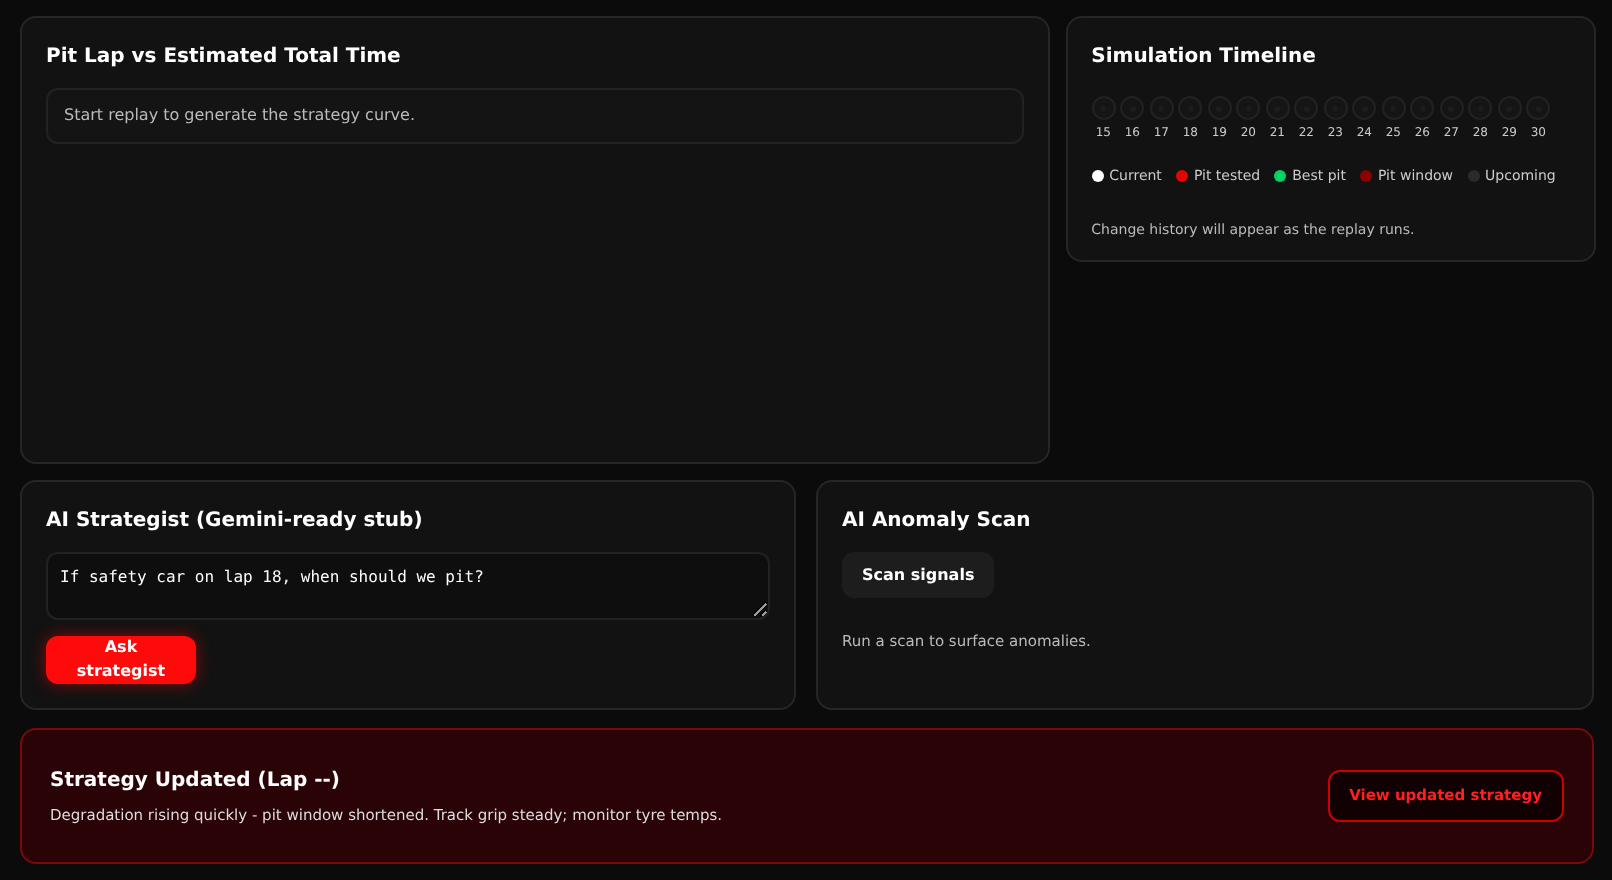  Describe the element at coordinates (937, 522) in the screenshot. I see `panel-title: AI Anomaly Scan` at that location.